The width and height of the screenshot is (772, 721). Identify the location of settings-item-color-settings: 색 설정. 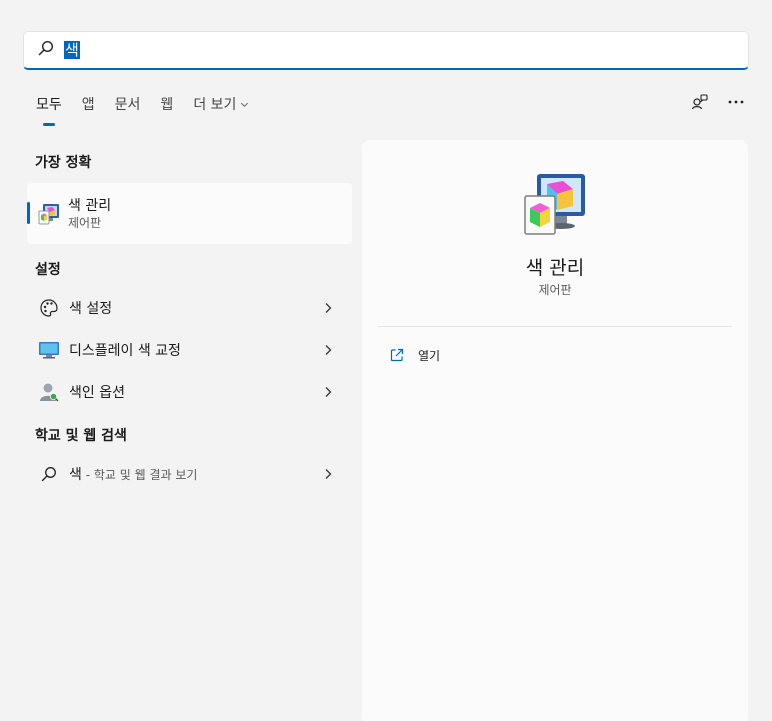
(189, 308).